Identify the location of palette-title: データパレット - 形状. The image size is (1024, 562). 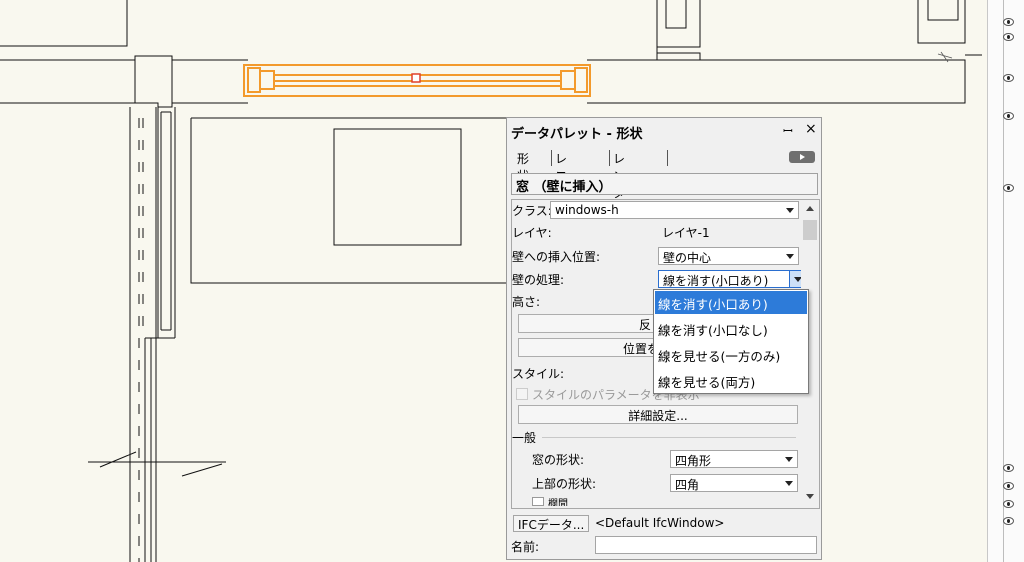
(577, 134).